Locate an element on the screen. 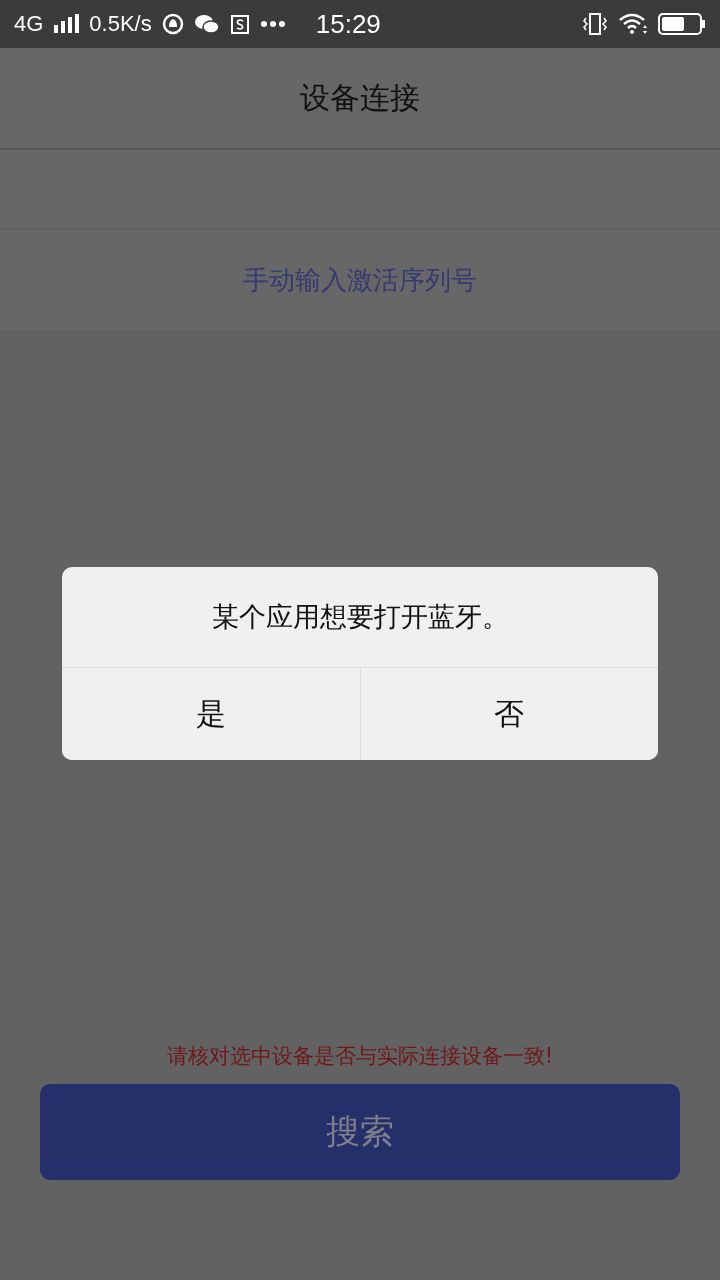 This screenshot has width=720, height=1280. dialog-button: 否 is located at coordinates (508, 714).